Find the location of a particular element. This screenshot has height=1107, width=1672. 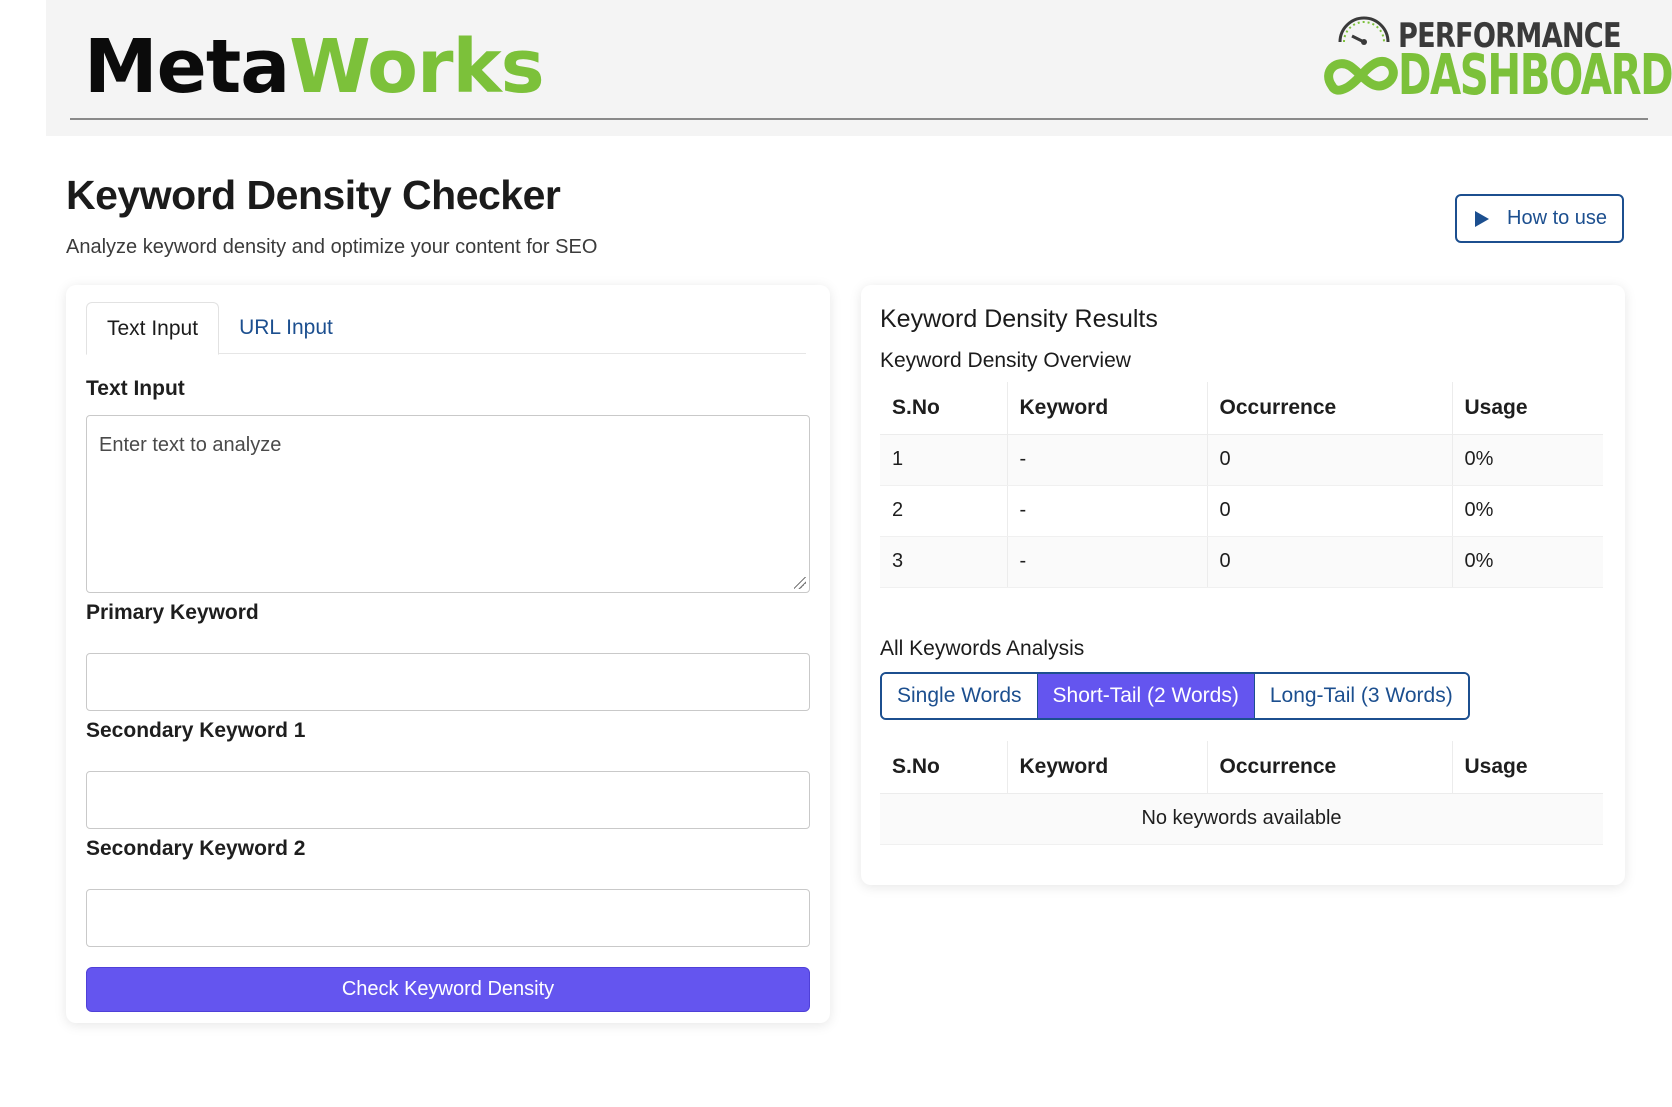

all-keywords-analysis-label: All Keywords Analysis is located at coordinates (982, 648).